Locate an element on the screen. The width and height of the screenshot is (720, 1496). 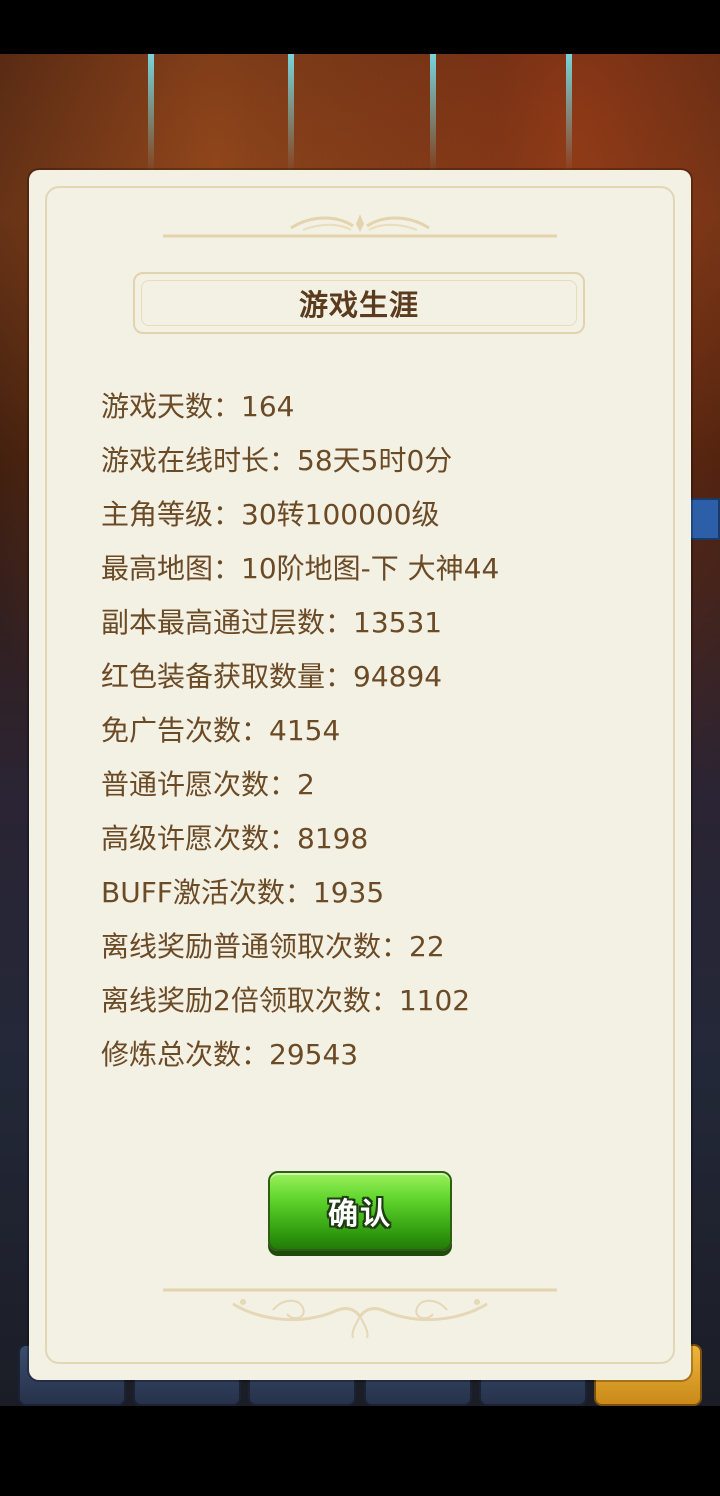
stat-red-equipment: 红色装备获取数量：94894 is located at coordinates (272, 676).